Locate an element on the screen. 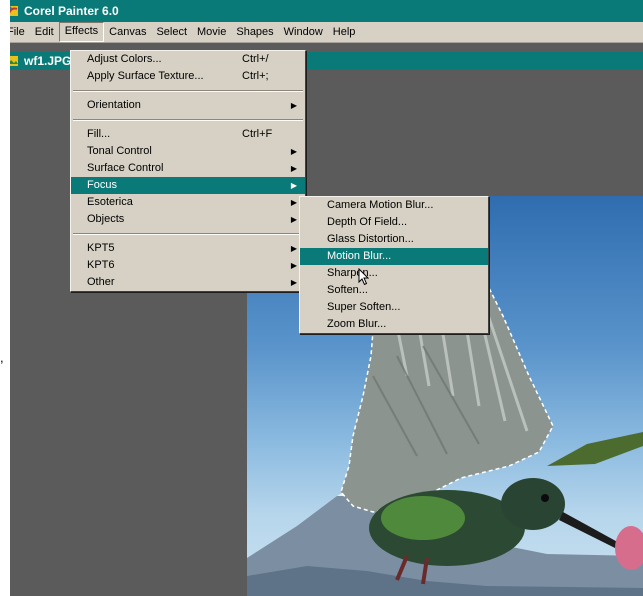  menu-window: Window is located at coordinates (303, 32).